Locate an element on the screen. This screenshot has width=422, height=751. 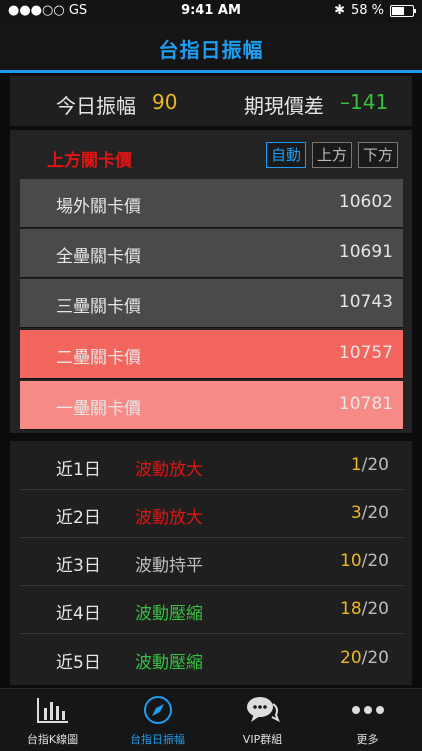
more-icon is located at coordinates (367, 710).